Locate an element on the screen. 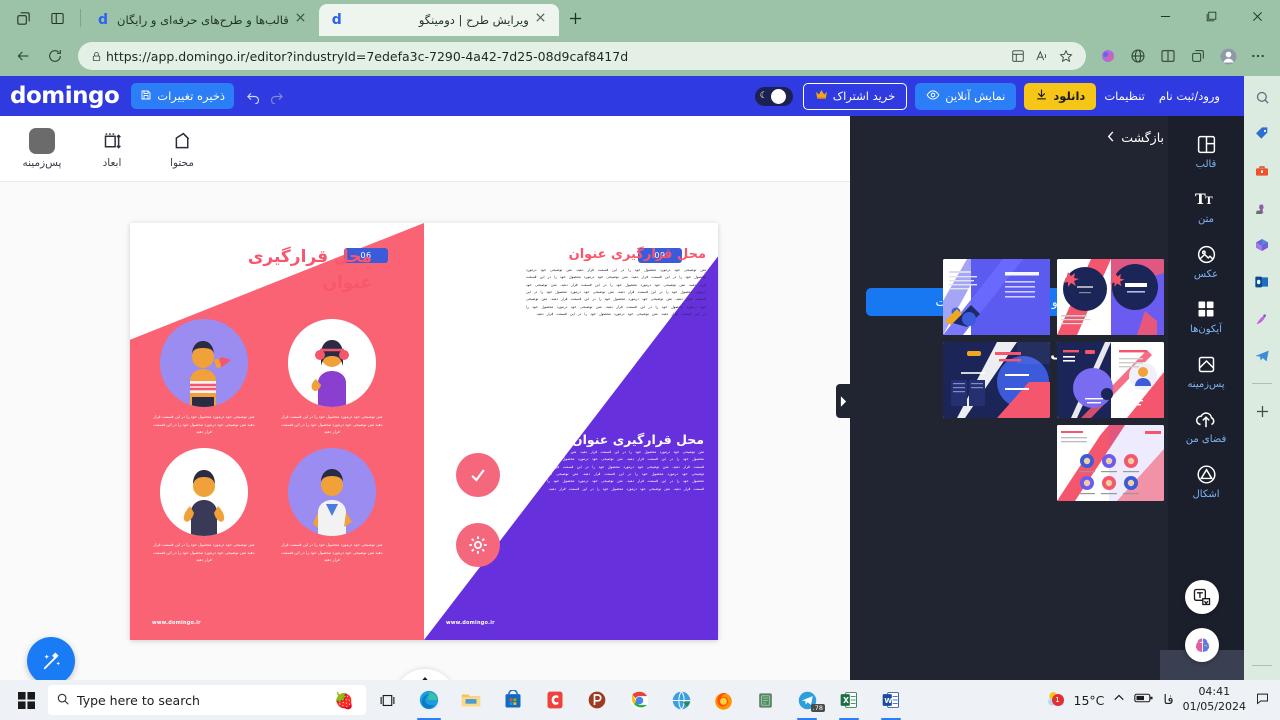  taskbar-app-word: W is located at coordinates (891, 700).